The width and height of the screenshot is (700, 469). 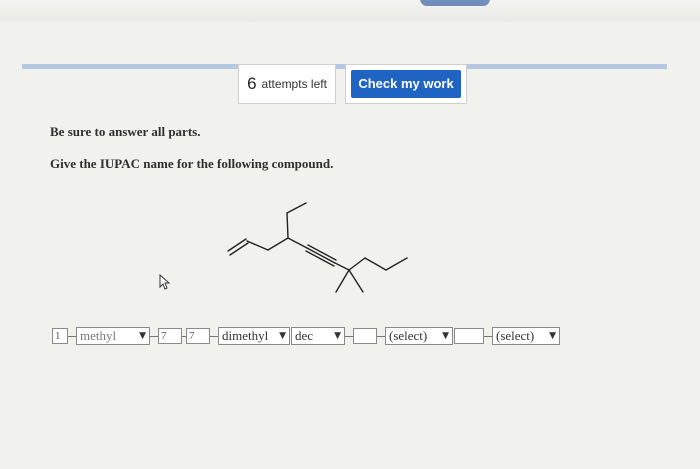 I want to click on parent-chain-select-value: dec, so click(x=304, y=335).